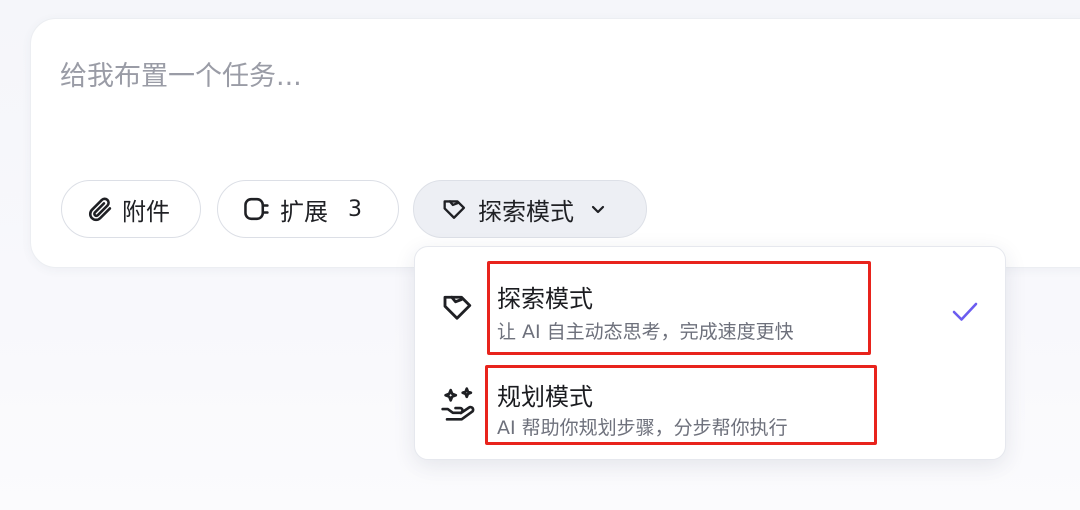  What do you see at coordinates (510, 76) in the screenshot?
I see `task-input` at bounding box center [510, 76].